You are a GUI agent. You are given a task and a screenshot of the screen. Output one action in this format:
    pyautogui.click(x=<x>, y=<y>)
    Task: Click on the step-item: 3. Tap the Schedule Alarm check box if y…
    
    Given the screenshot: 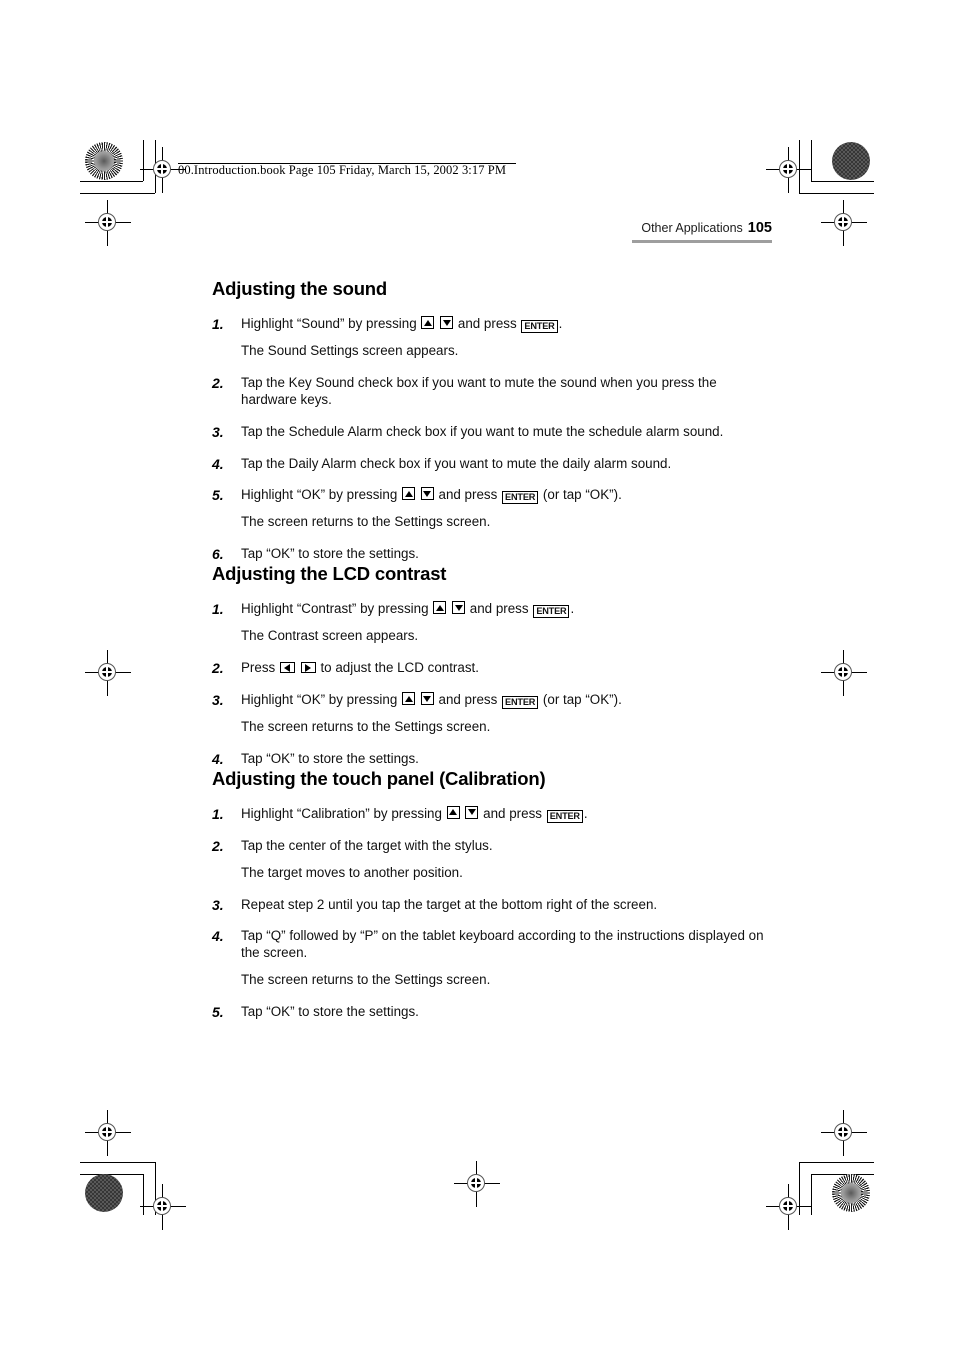 What is the action you would take?
    pyautogui.click(x=492, y=432)
    